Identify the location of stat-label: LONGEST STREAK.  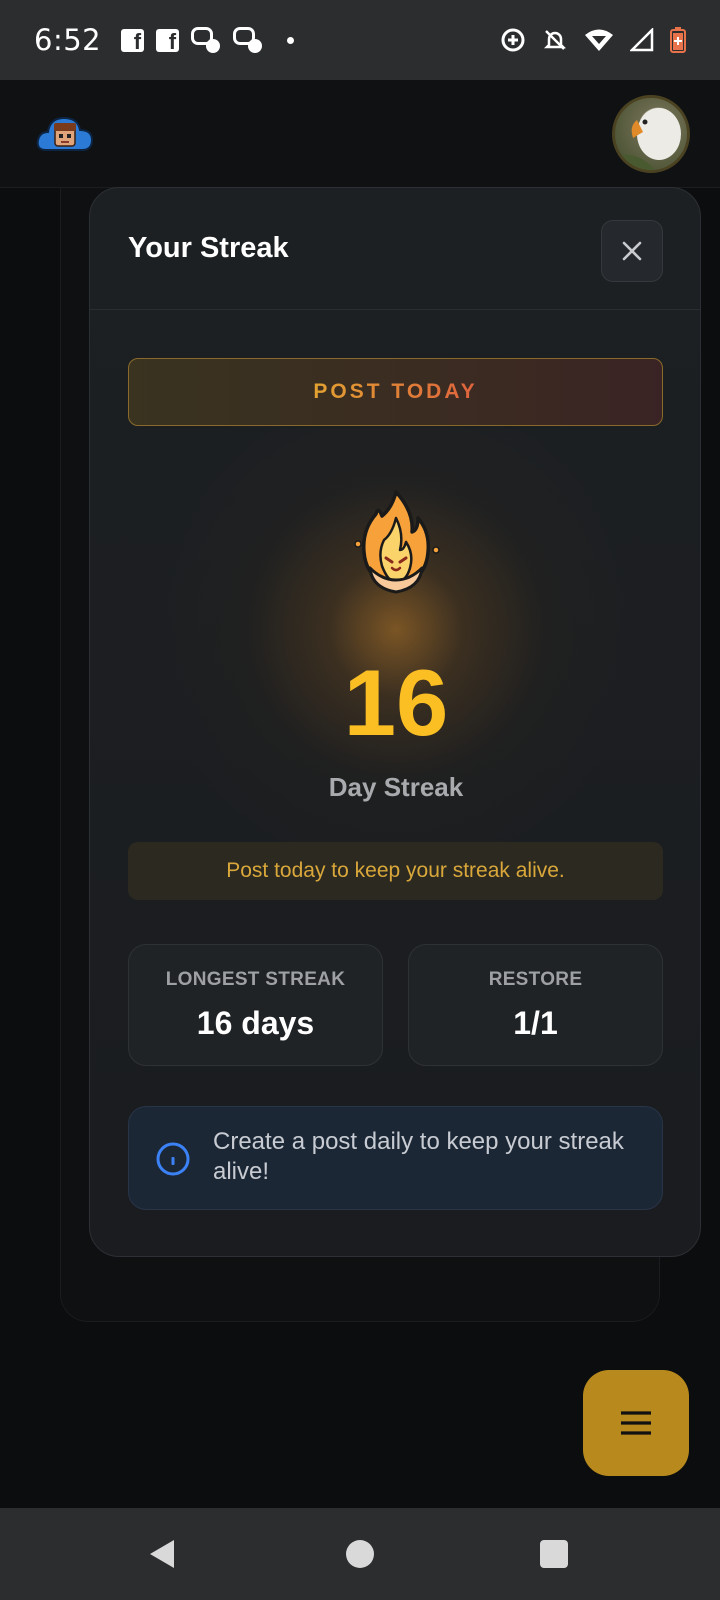
(255, 979).